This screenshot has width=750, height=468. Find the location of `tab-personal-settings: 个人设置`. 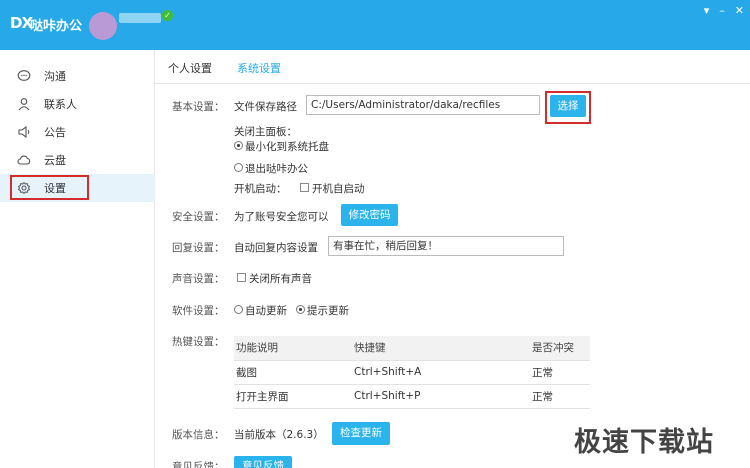

tab-personal-settings: 个人设置 is located at coordinates (190, 68).